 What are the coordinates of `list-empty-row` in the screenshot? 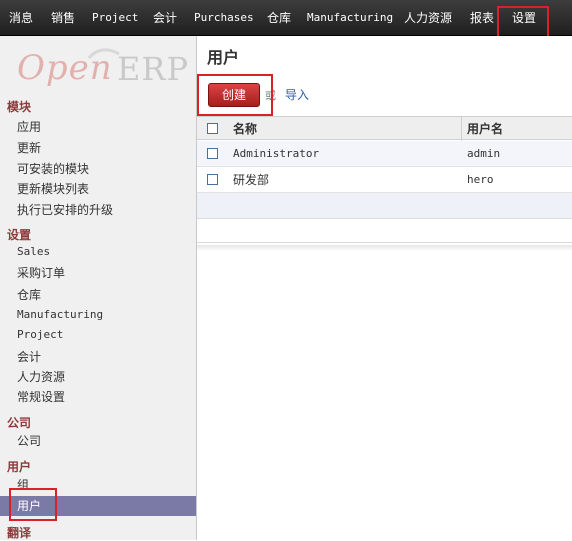 It's located at (384, 206).